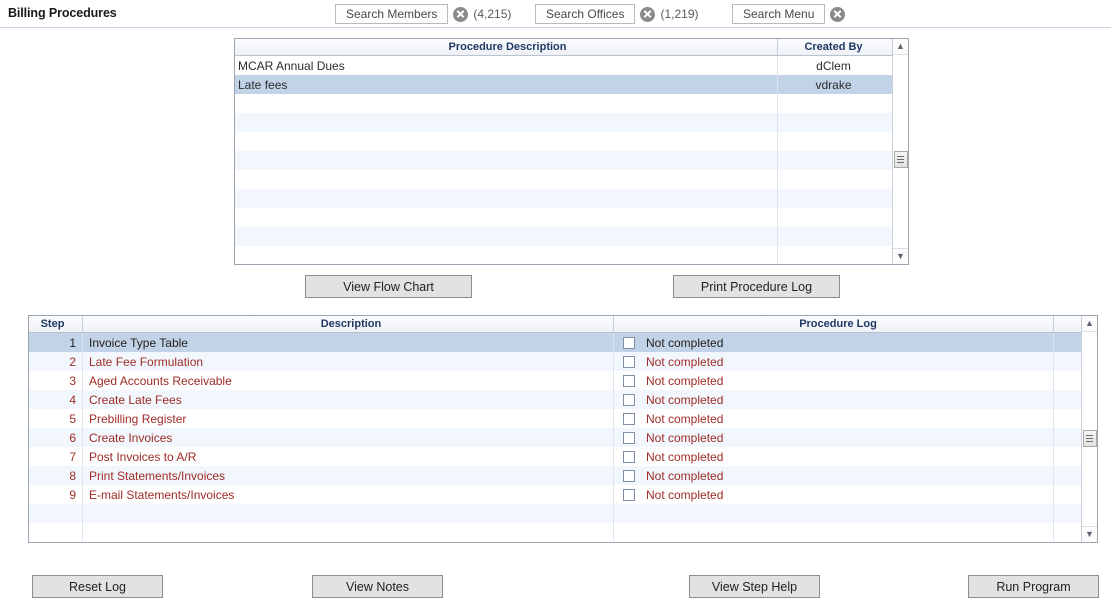 The height and width of the screenshot is (600, 1111). Describe the element at coordinates (838, 14) in the screenshot. I see `close-circle-icon-menu` at that location.